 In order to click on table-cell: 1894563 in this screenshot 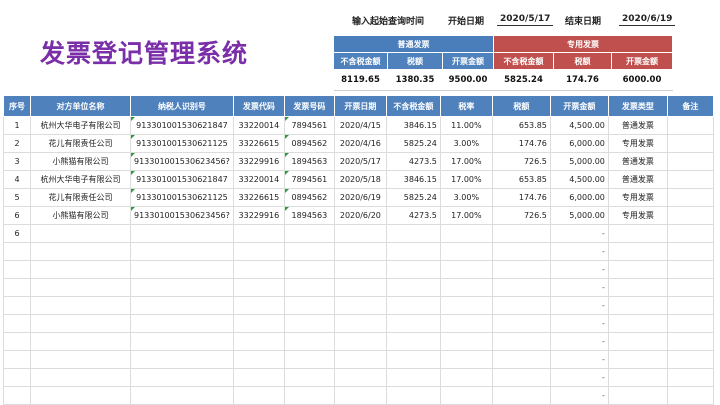, I will do `click(309, 161)`.